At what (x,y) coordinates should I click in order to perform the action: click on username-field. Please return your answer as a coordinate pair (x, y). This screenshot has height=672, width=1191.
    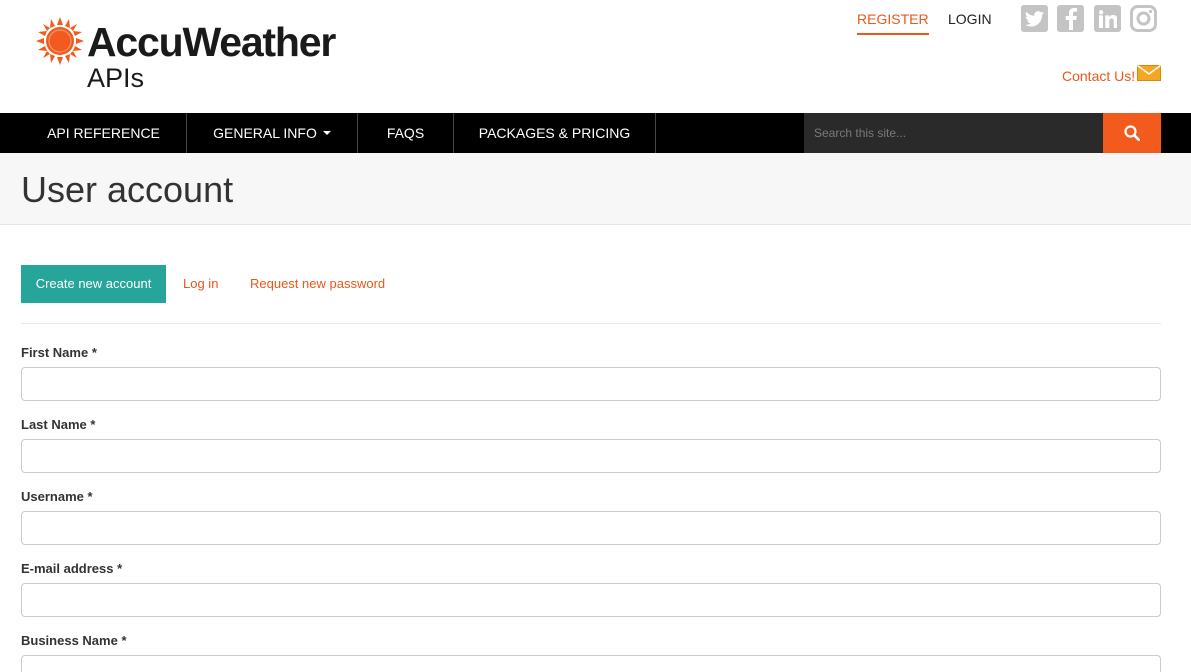
    Looking at the image, I should click on (591, 528).